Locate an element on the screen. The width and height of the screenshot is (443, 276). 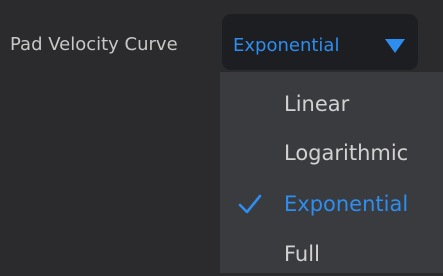
velocity-curve-select: Exponential is located at coordinates (320, 42).